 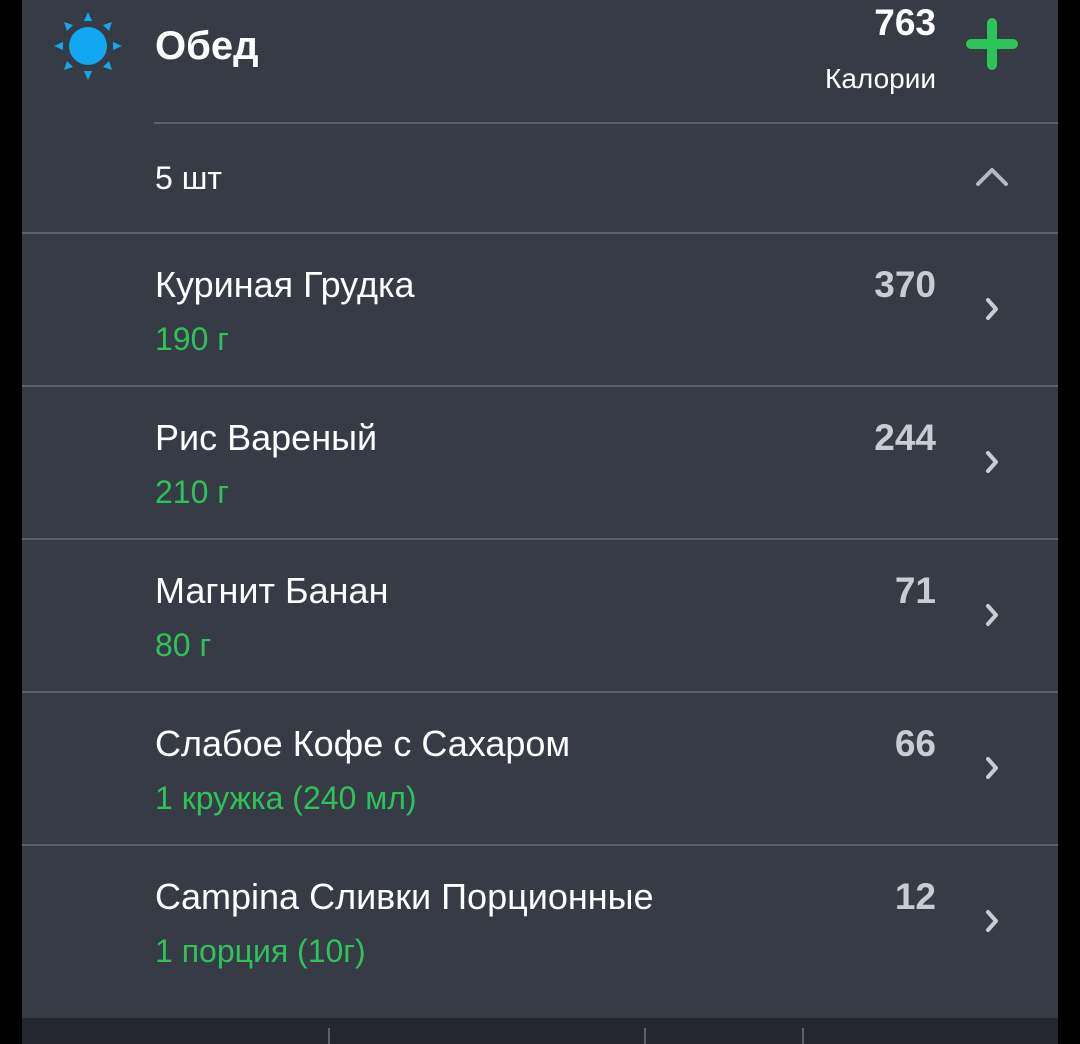 What do you see at coordinates (905, 22) in the screenshot?
I see `total-calories: 763` at bounding box center [905, 22].